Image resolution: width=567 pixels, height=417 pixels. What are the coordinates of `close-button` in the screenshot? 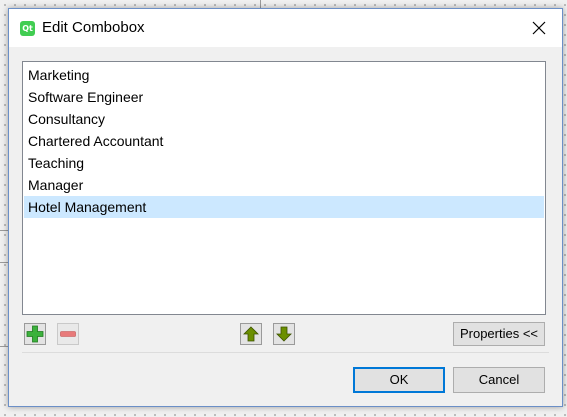 It's located at (539, 28).